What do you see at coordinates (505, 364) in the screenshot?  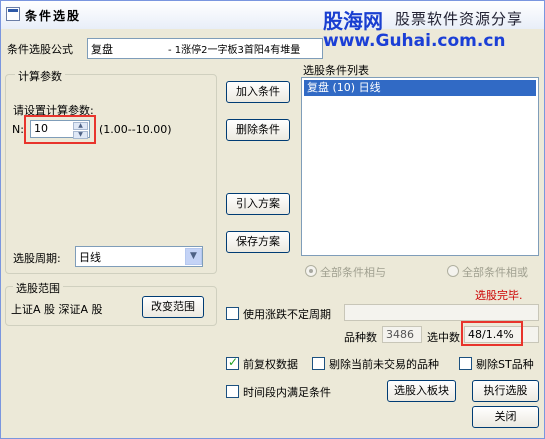 I see `exclude-st-label: 剔除ST品种` at bounding box center [505, 364].